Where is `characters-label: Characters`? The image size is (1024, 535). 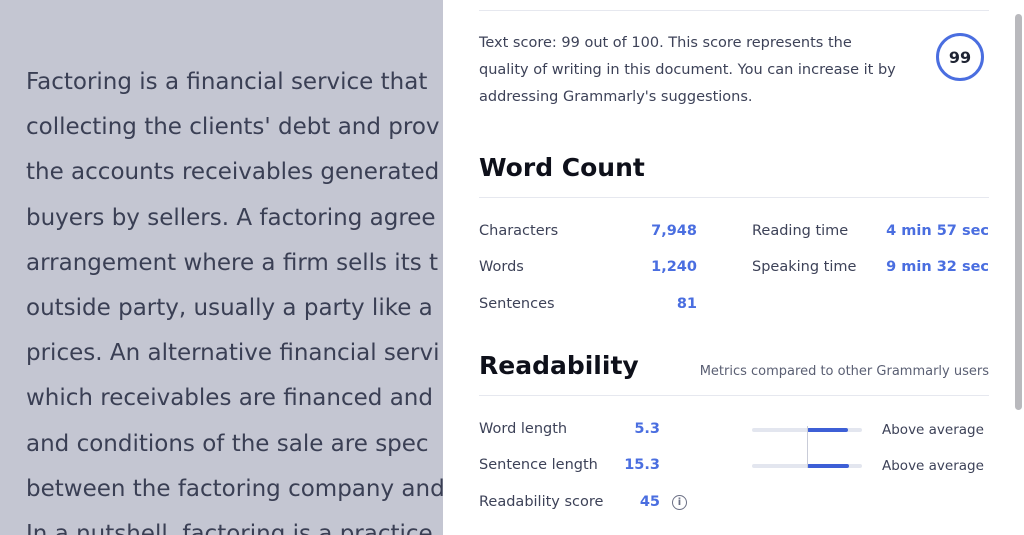
characters-label: Characters is located at coordinates (519, 231).